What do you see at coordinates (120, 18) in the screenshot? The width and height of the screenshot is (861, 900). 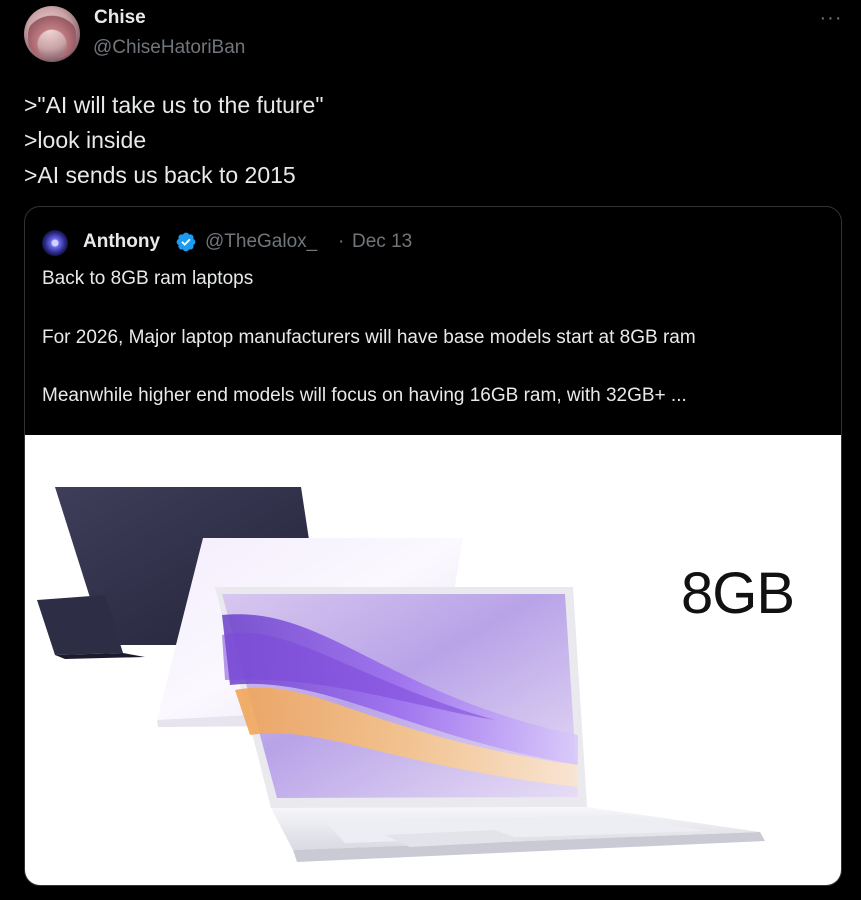 I see `author-name: Chise` at bounding box center [120, 18].